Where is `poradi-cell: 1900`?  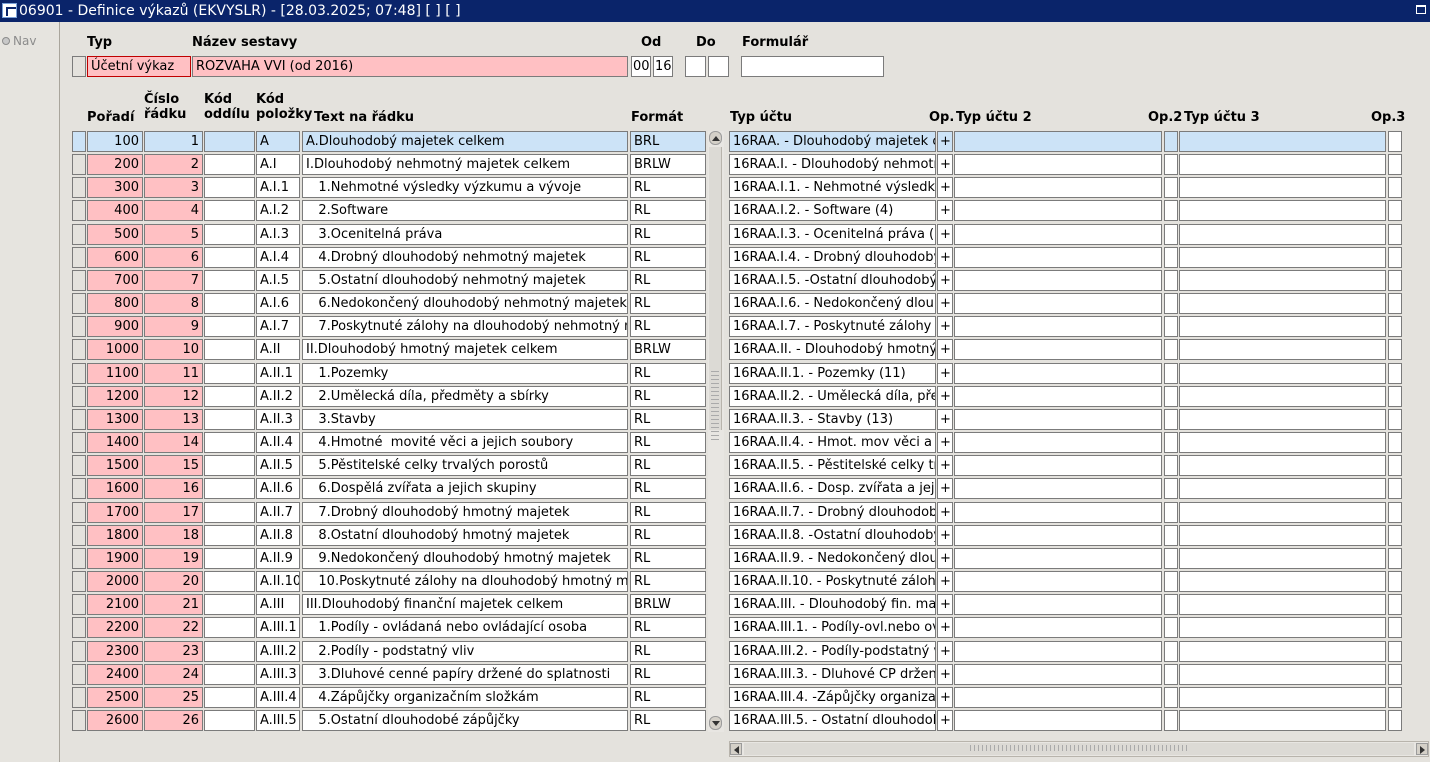
poradi-cell: 1900 is located at coordinates (115, 558).